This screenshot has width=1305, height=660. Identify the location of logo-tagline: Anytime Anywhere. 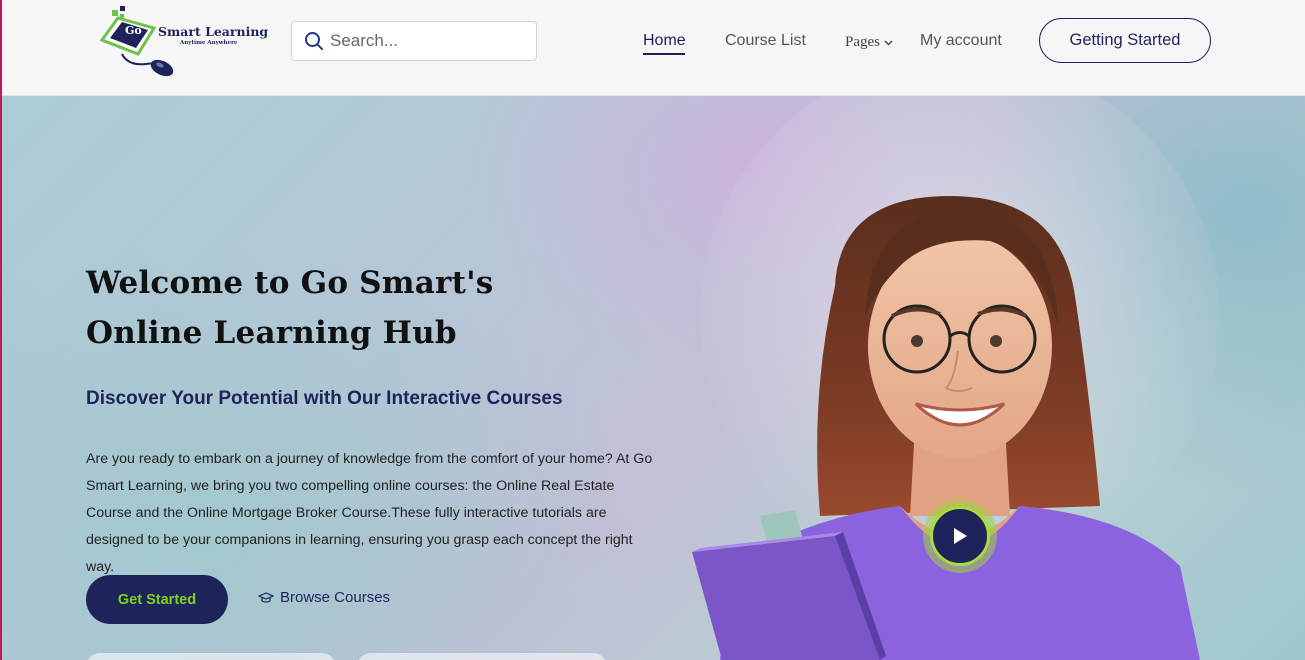
(209, 43).